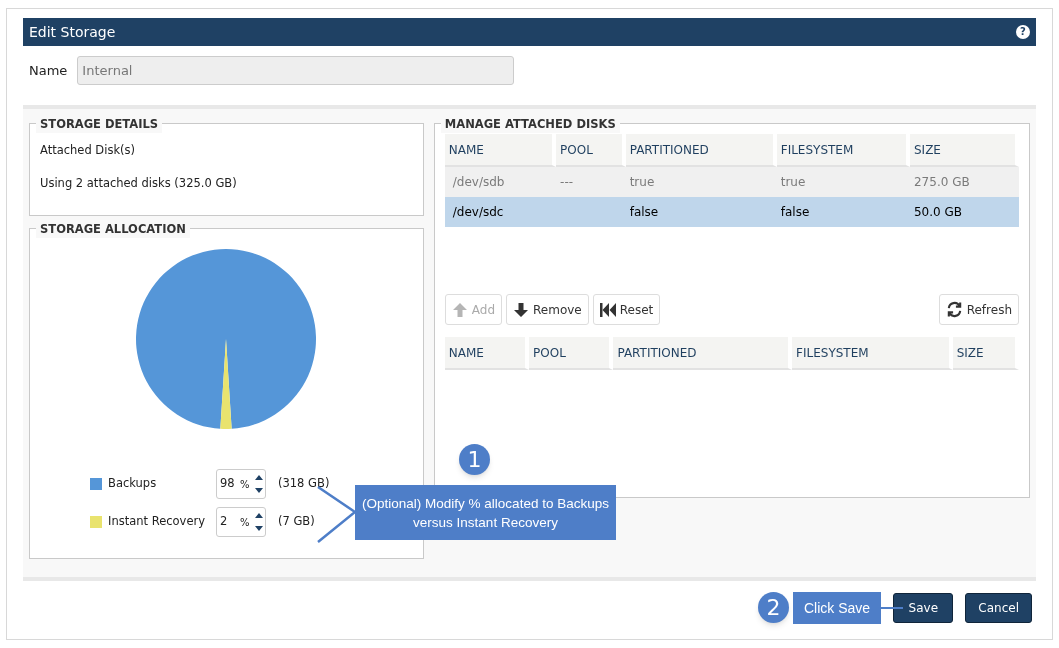  Describe the element at coordinates (133, 484) in the screenshot. I see `legend-label: Backups` at that location.